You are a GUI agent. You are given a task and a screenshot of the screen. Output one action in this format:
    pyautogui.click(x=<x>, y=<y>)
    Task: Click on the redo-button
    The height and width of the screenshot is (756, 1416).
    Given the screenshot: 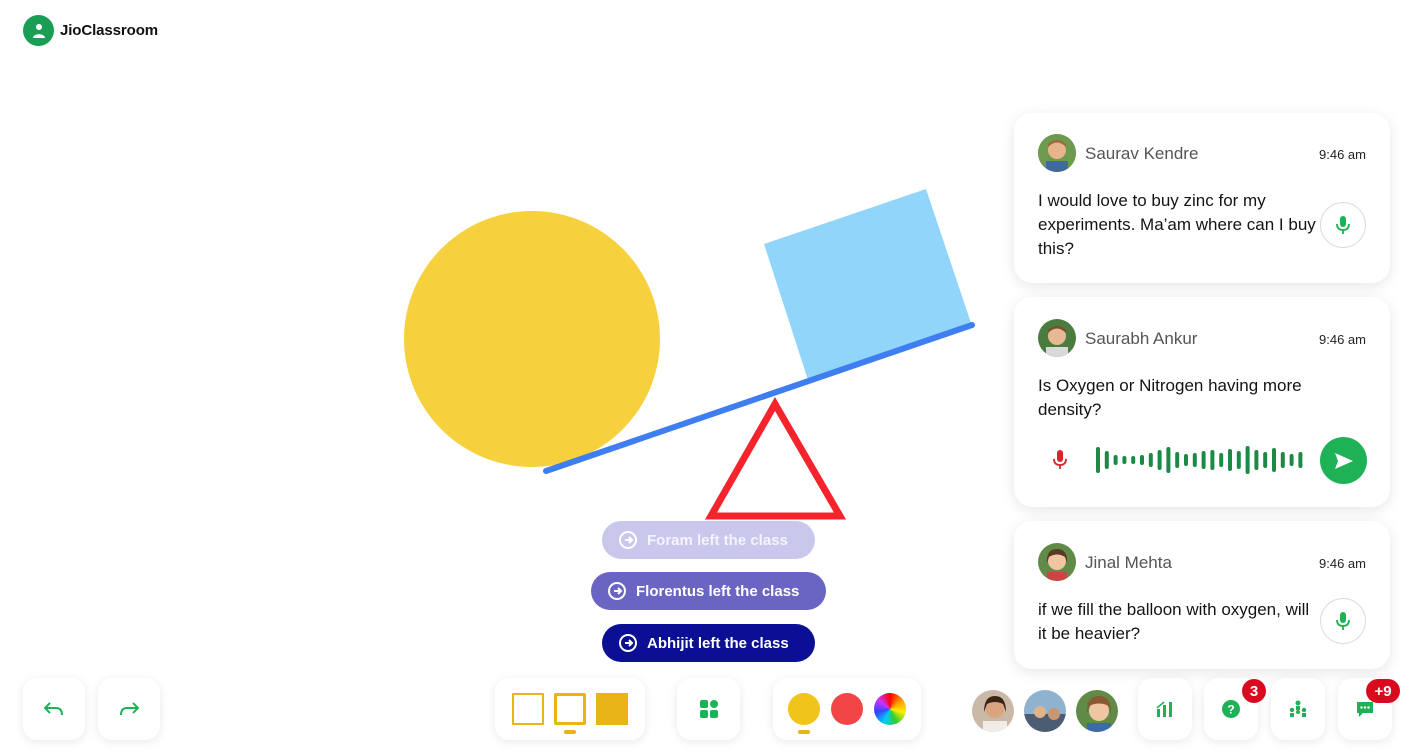 What is the action you would take?
    pyautogui.click(x=129, y=709)
    